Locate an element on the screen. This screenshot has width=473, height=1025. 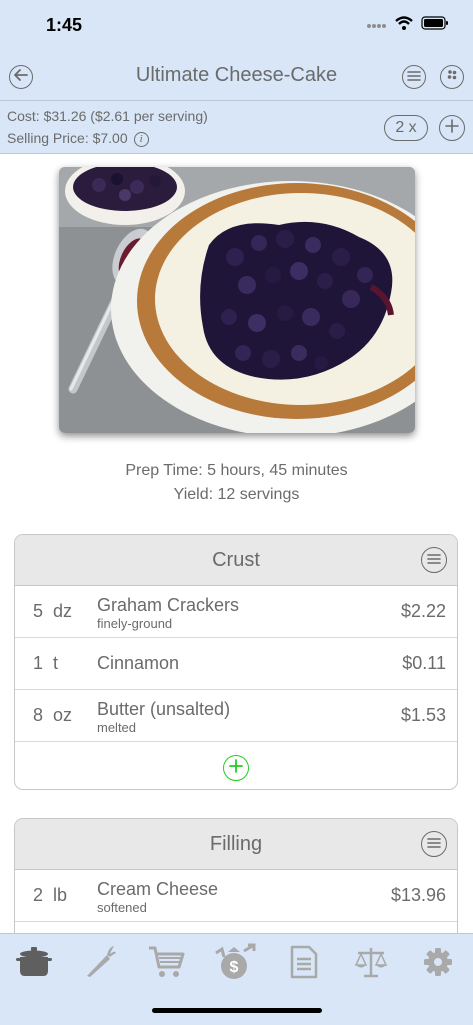
section-title: Crust is located at coordinates (236, 560).